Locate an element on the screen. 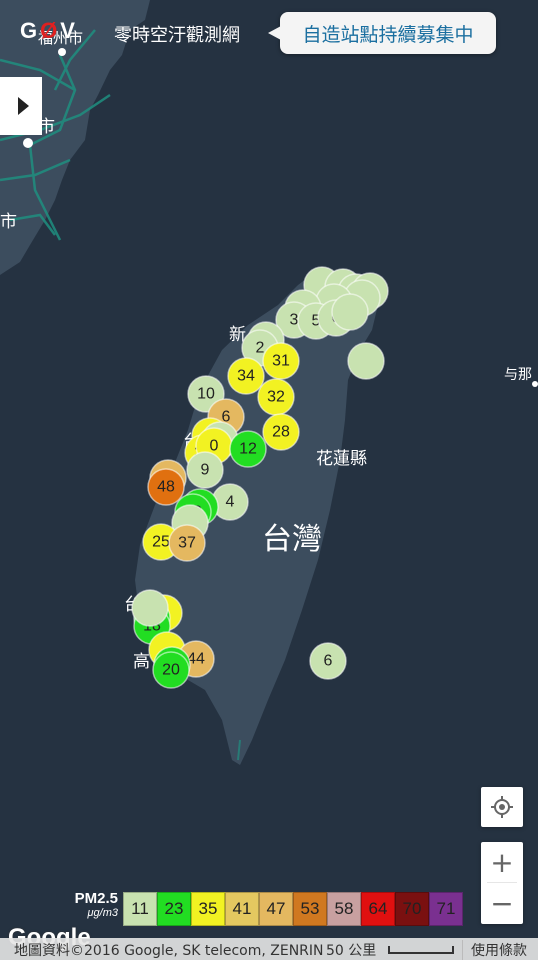 This screenshot has height=960, width=538. legend-swatch: 47 is located at coordinates (276, 909).